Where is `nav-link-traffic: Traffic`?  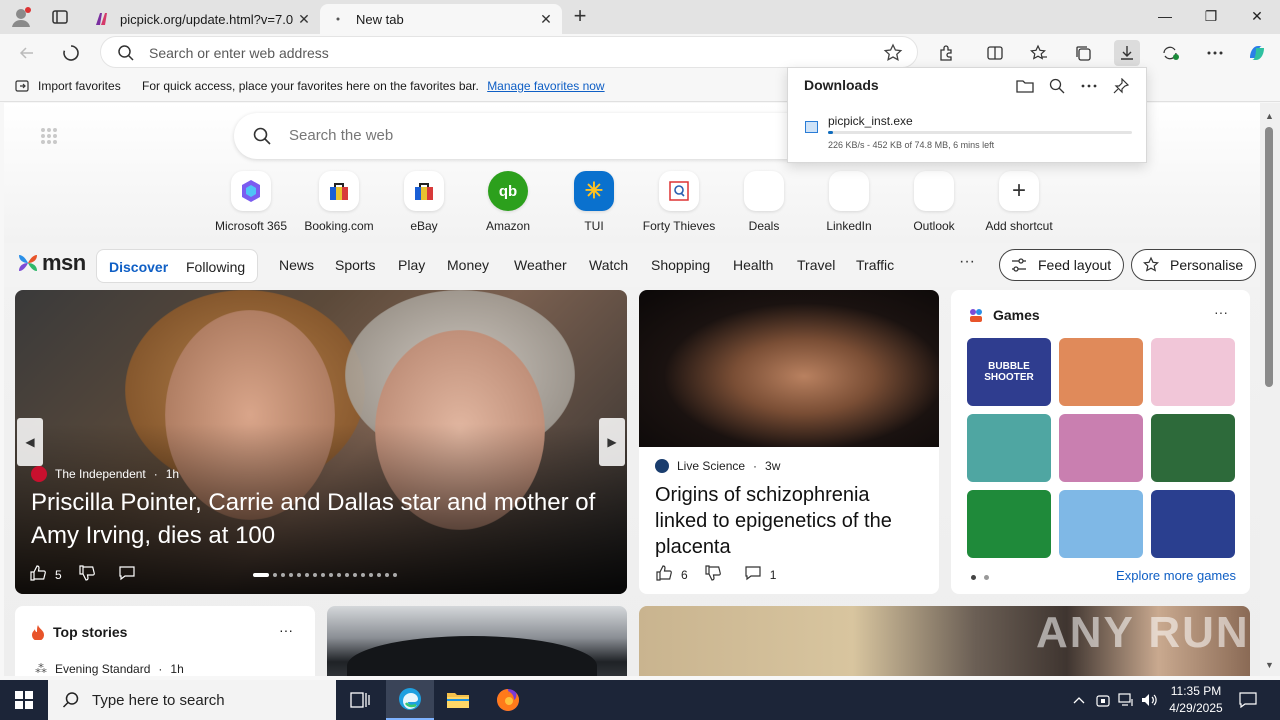 nav-link-traffic: Traffic is located at coordinates (875, 265).